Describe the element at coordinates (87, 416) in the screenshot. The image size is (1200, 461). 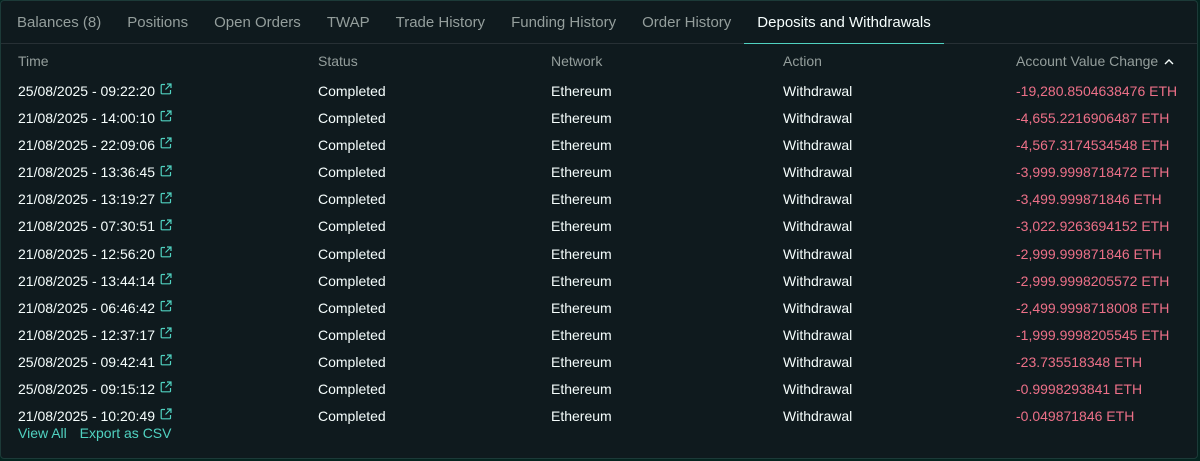
I see `time-value: 21/08/2025 - 10:20:49` at that location.